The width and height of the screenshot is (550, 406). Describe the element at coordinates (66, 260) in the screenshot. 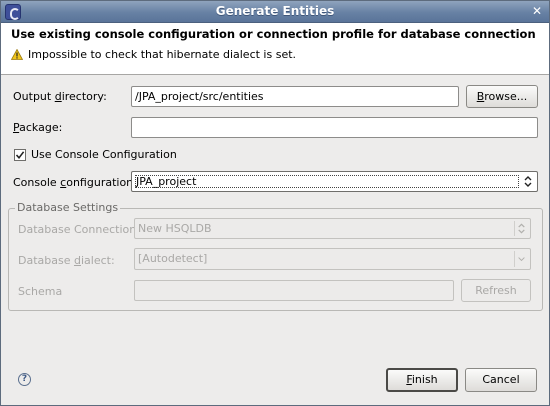

I see `database-dialect-label: Database dialect:` at that location.